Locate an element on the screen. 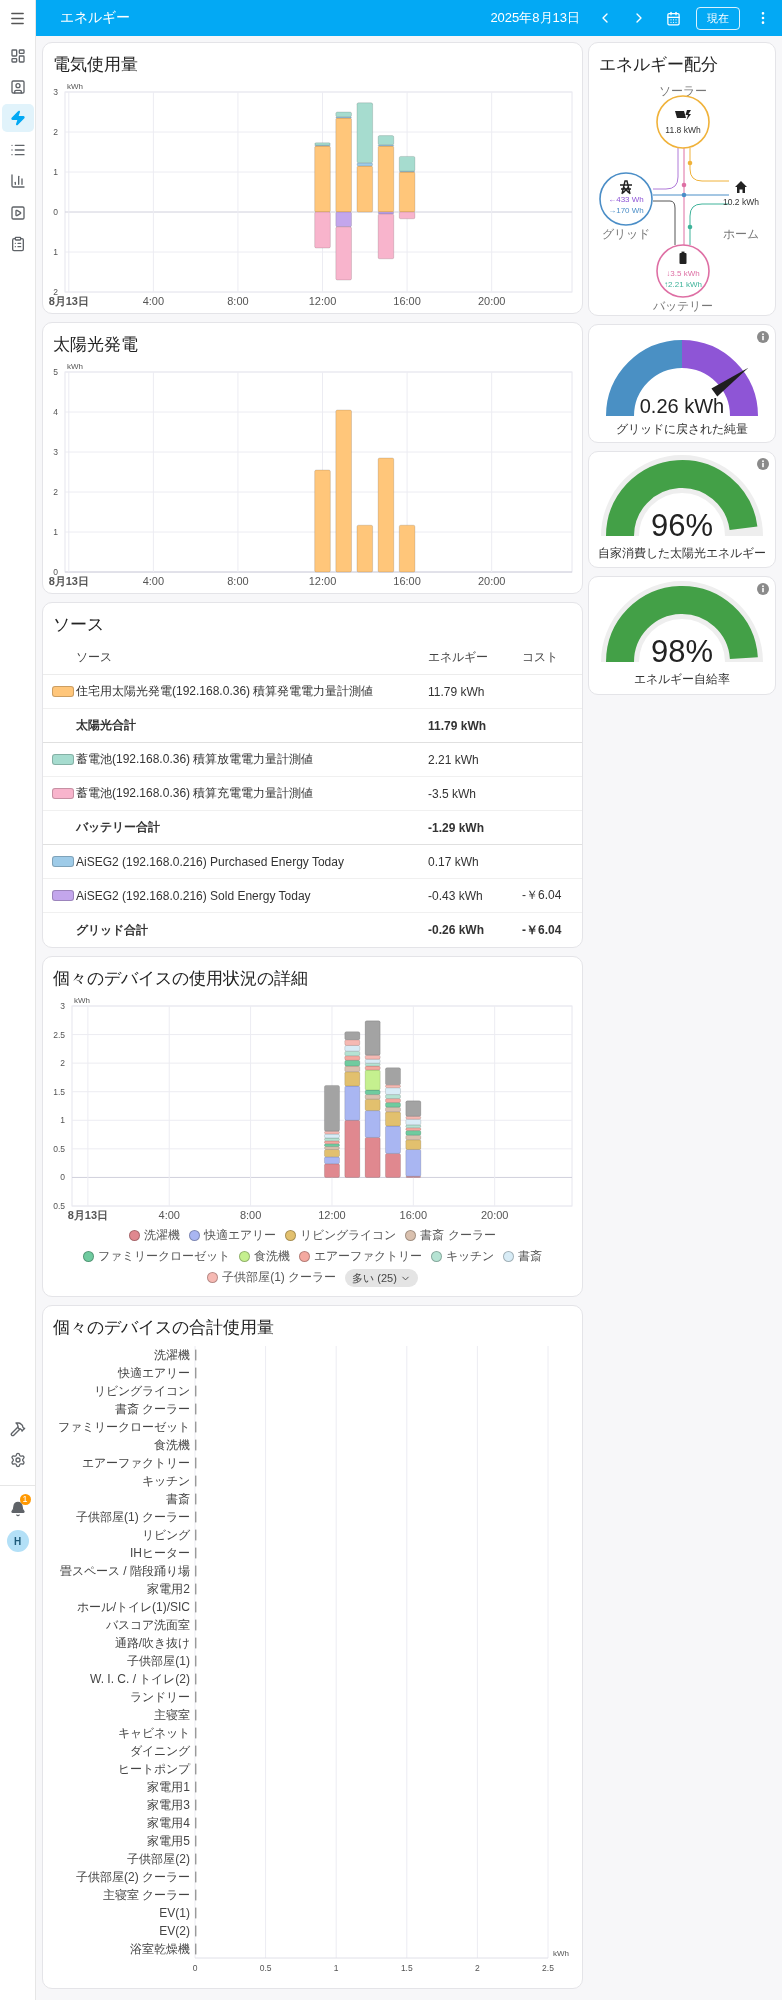 Image resolution: width=782 pixels, height=2000 pixels. node-label: グリッド is located at coordinates (626, 234).